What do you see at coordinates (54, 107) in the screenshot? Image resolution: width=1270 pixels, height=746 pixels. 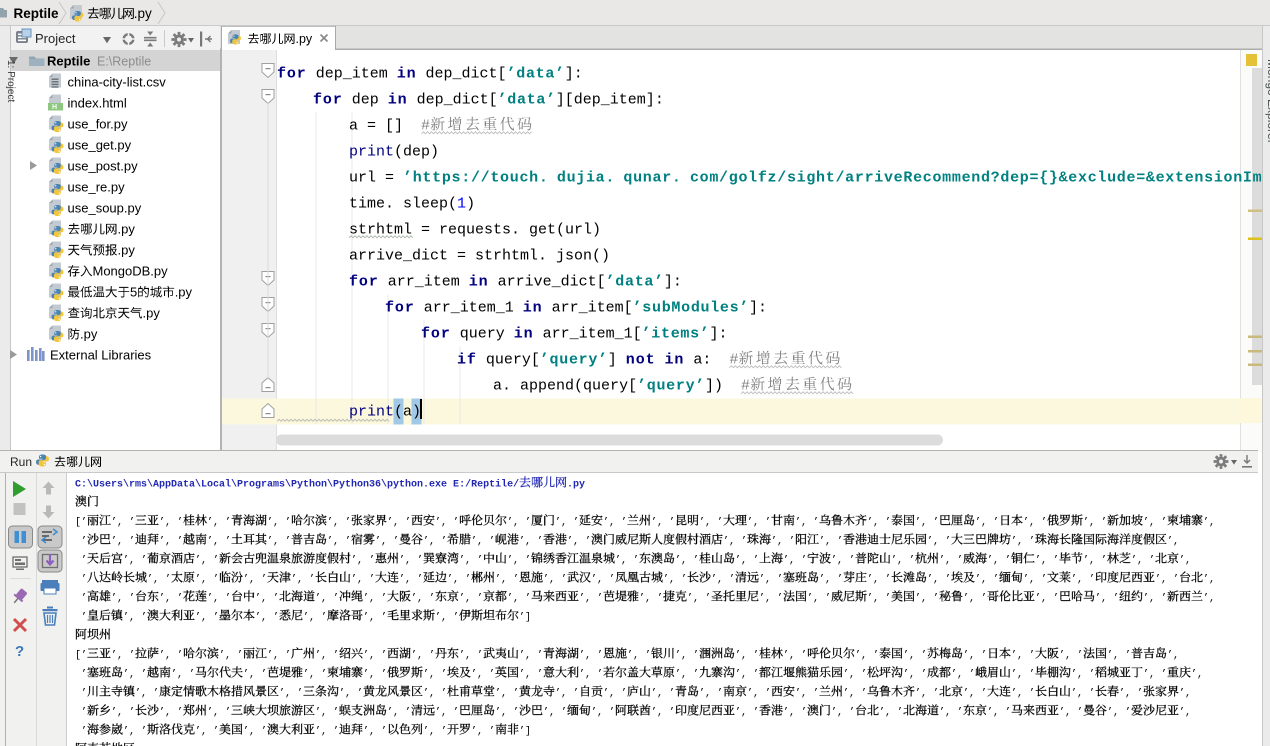 I see `svg-text: H` at bounding box center [54, 107].